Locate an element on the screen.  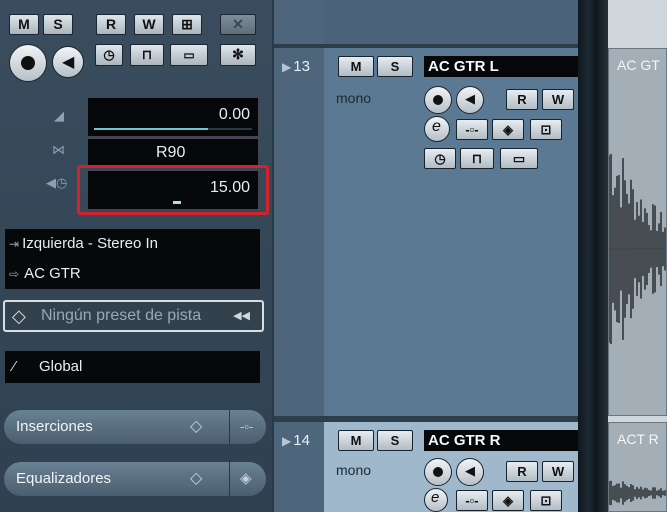
splitter is located at coordinates (593, 256).